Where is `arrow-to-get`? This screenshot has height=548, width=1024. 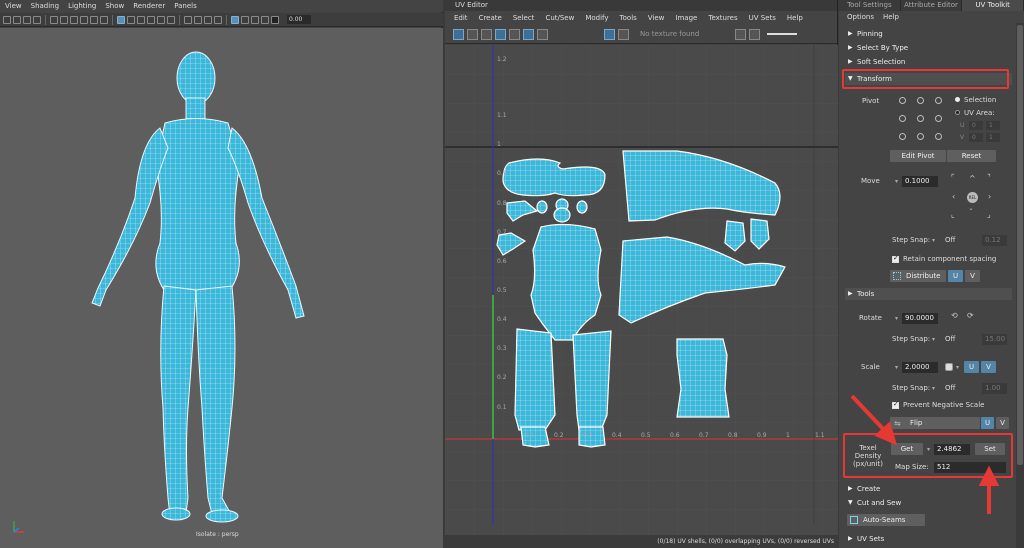
arrow-to-get is located at coordinates (869, 414).